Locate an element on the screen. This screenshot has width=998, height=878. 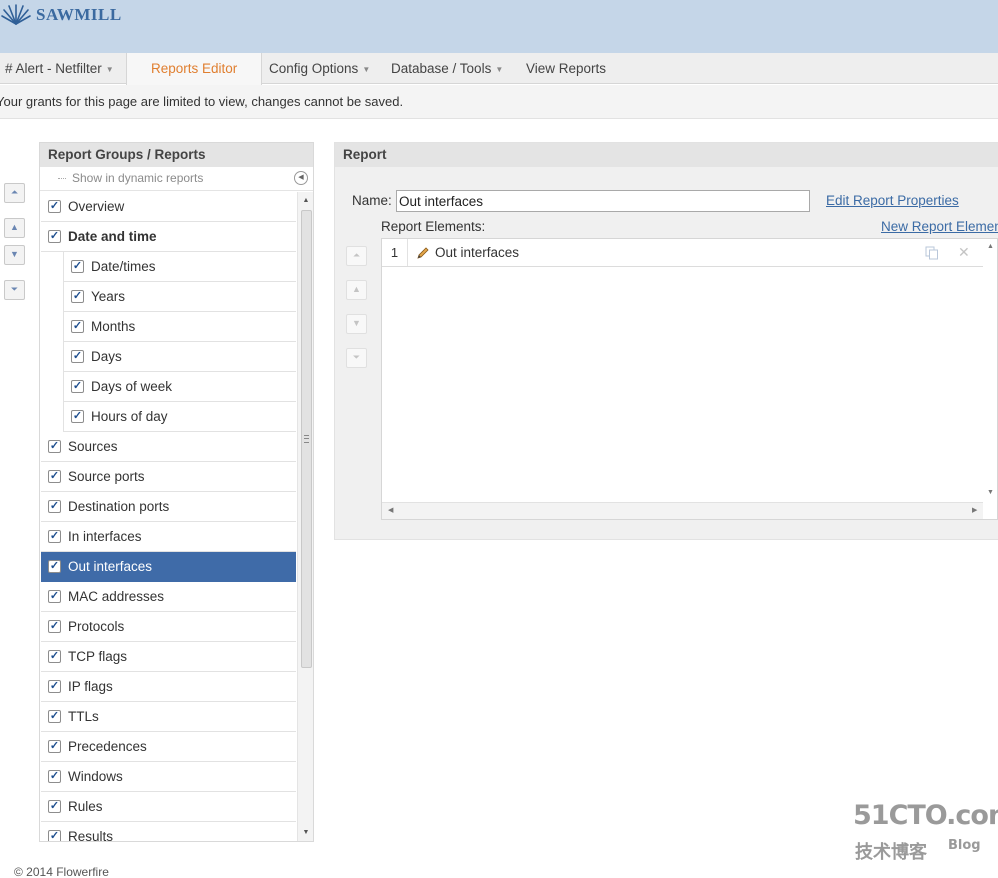
watermark-blog: Blog is located at coordinates (964, 845).